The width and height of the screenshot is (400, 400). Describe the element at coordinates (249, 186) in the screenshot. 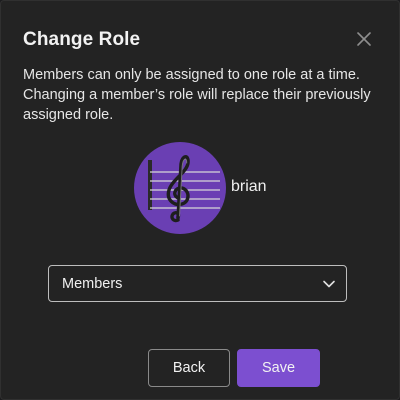

I see `member-name: brian` at that location.